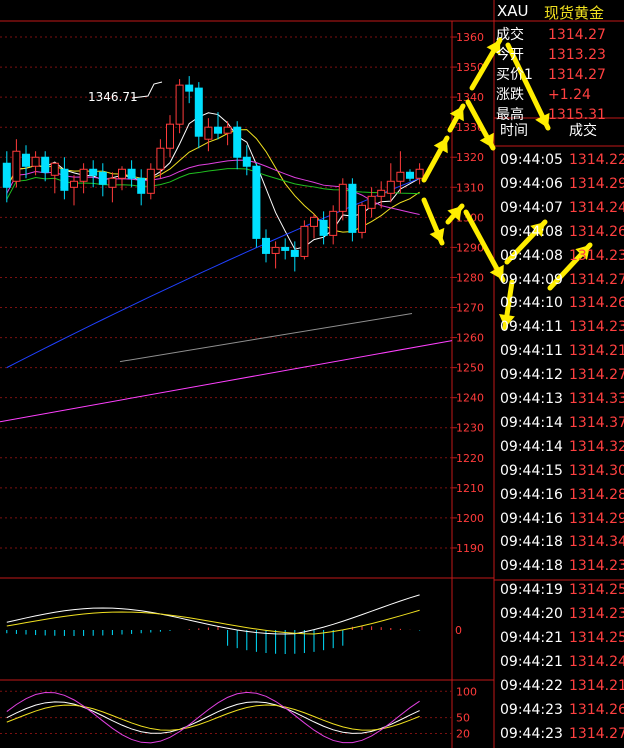 This screenshot has width=624, height=748. Describe the element at coordinates (513, 11) in the screenshot. I see `symbol-label: XAU` at that location.